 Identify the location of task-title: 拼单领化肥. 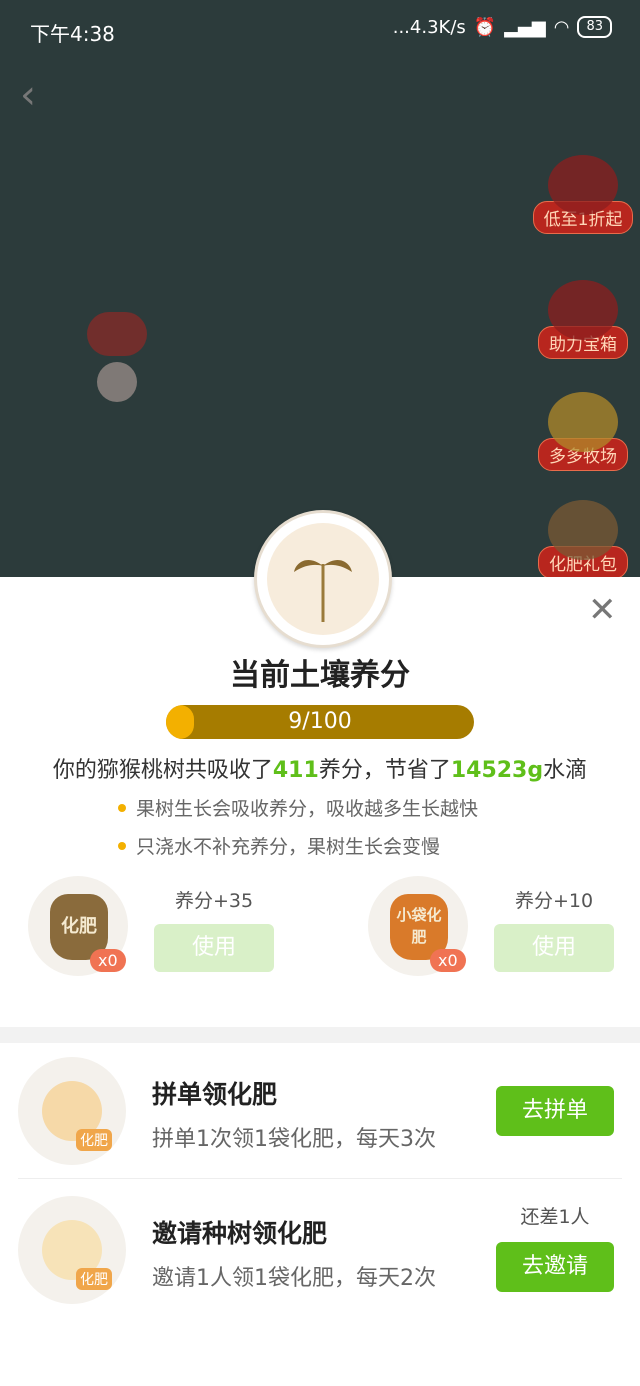
(215, 1094).